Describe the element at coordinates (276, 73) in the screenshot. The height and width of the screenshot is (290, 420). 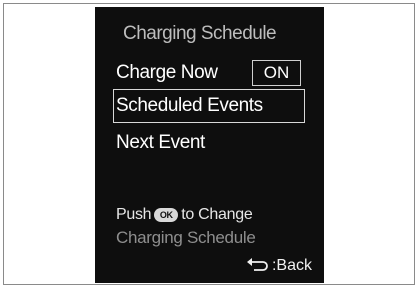
I see `charge-now-toggle: ON` at that location.